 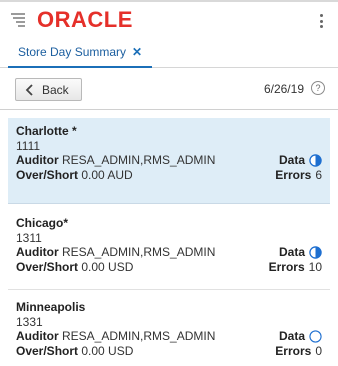 What do you see at coordinates (321, 21) in the screenshot?
I see `more-options-icon` at bounding box center [321, 21].